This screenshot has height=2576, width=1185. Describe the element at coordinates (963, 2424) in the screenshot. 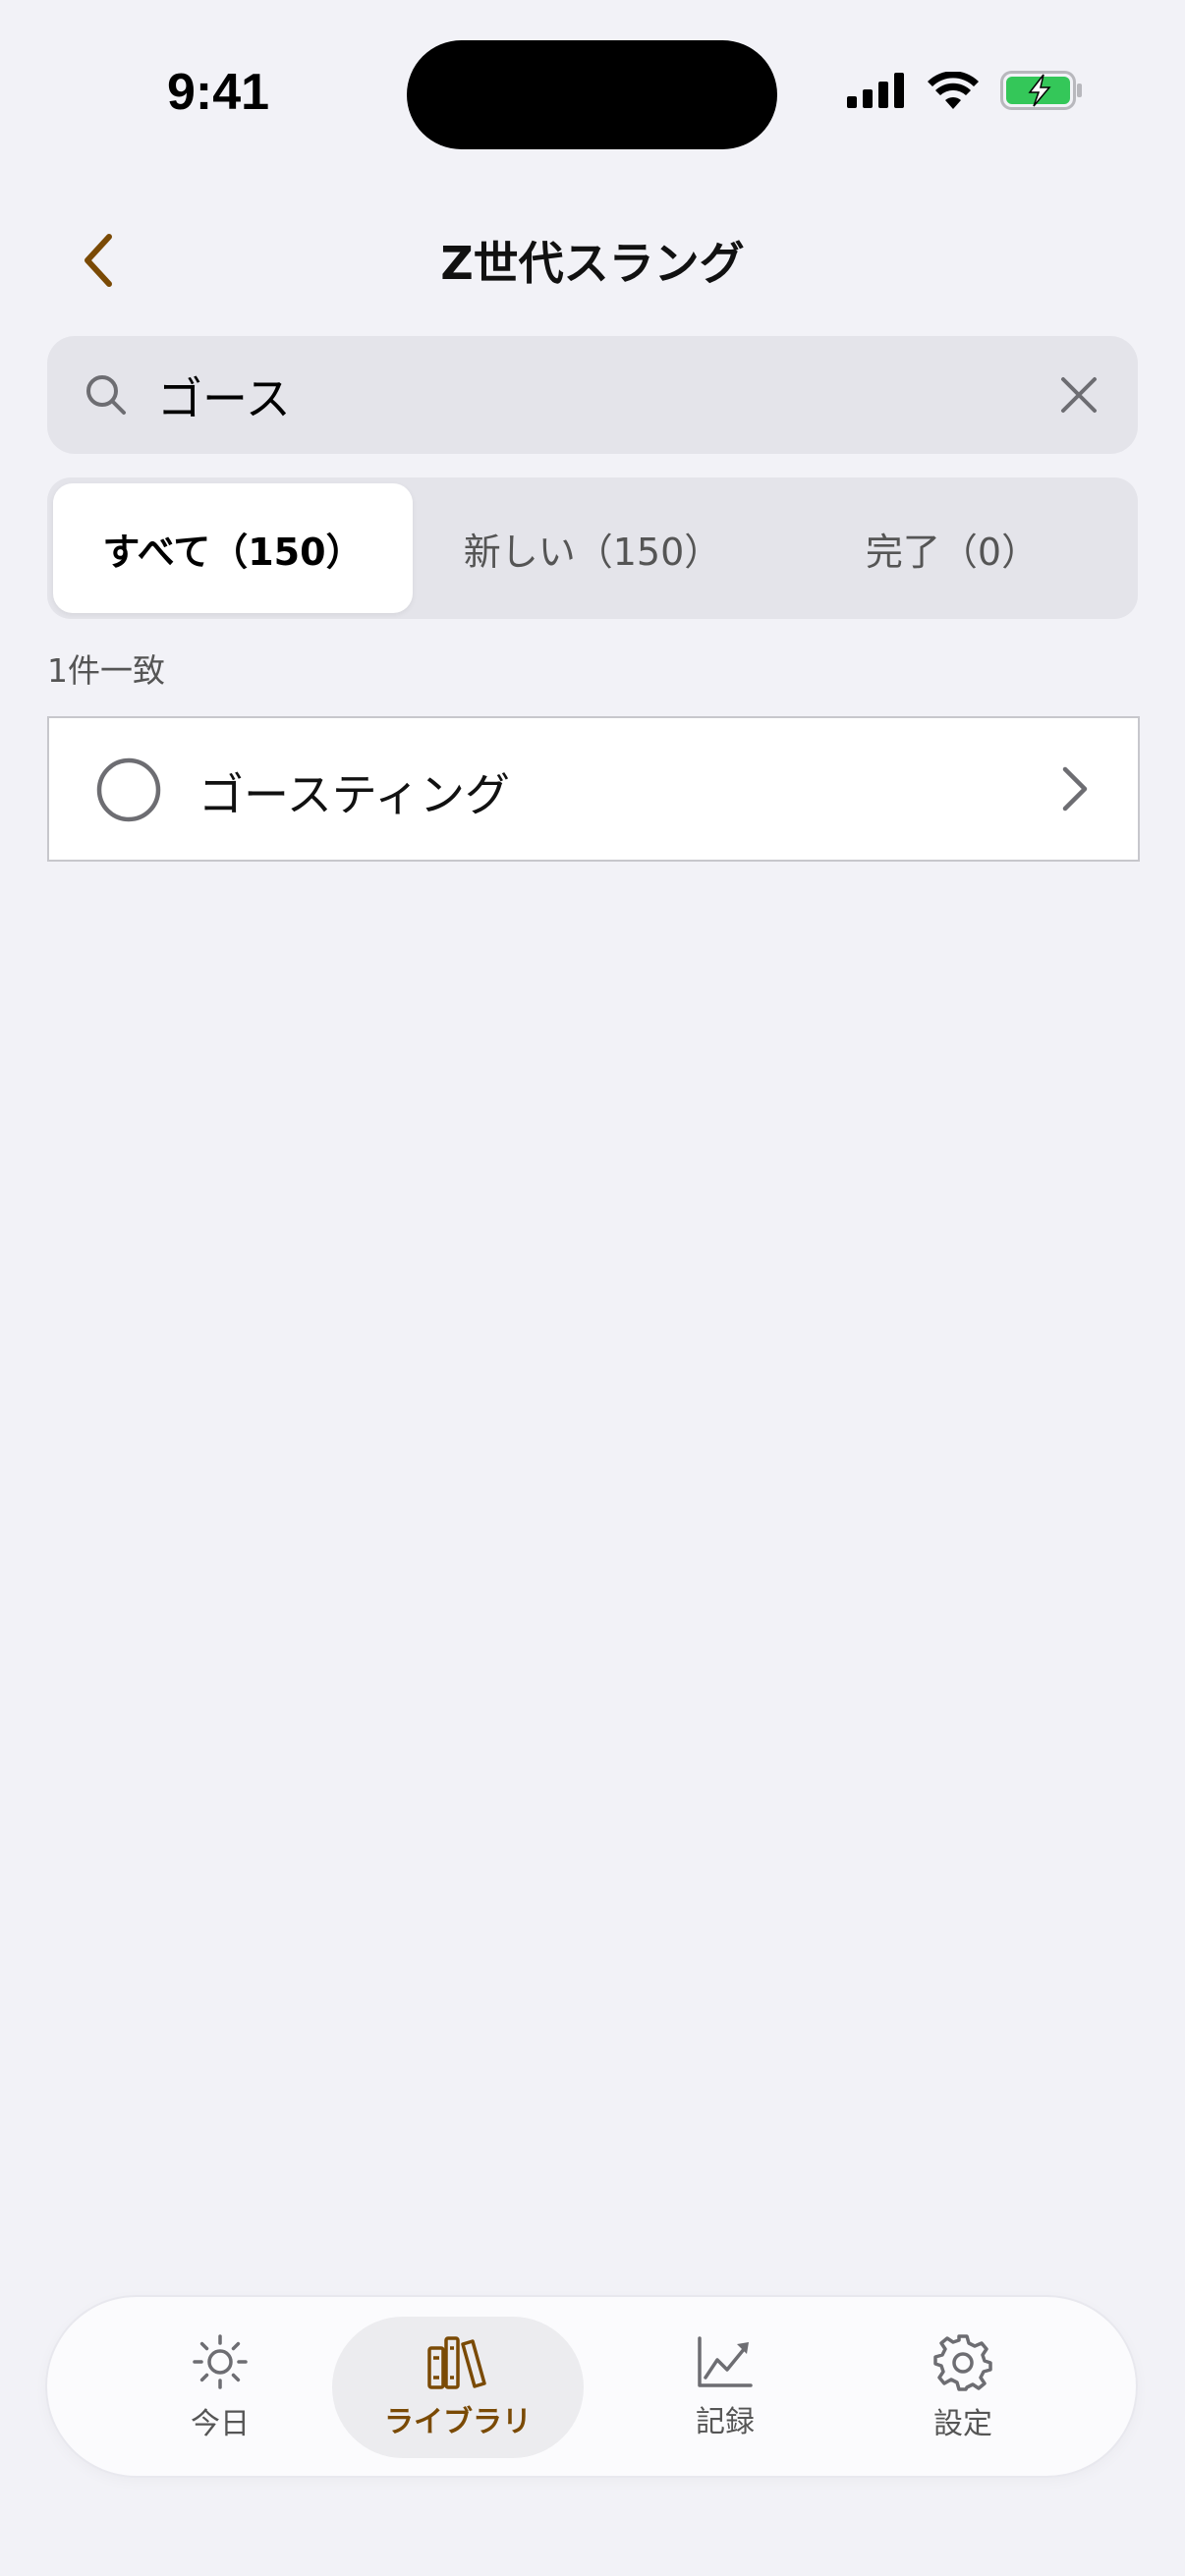

I see `tab-label-settings: 設定` at that location.